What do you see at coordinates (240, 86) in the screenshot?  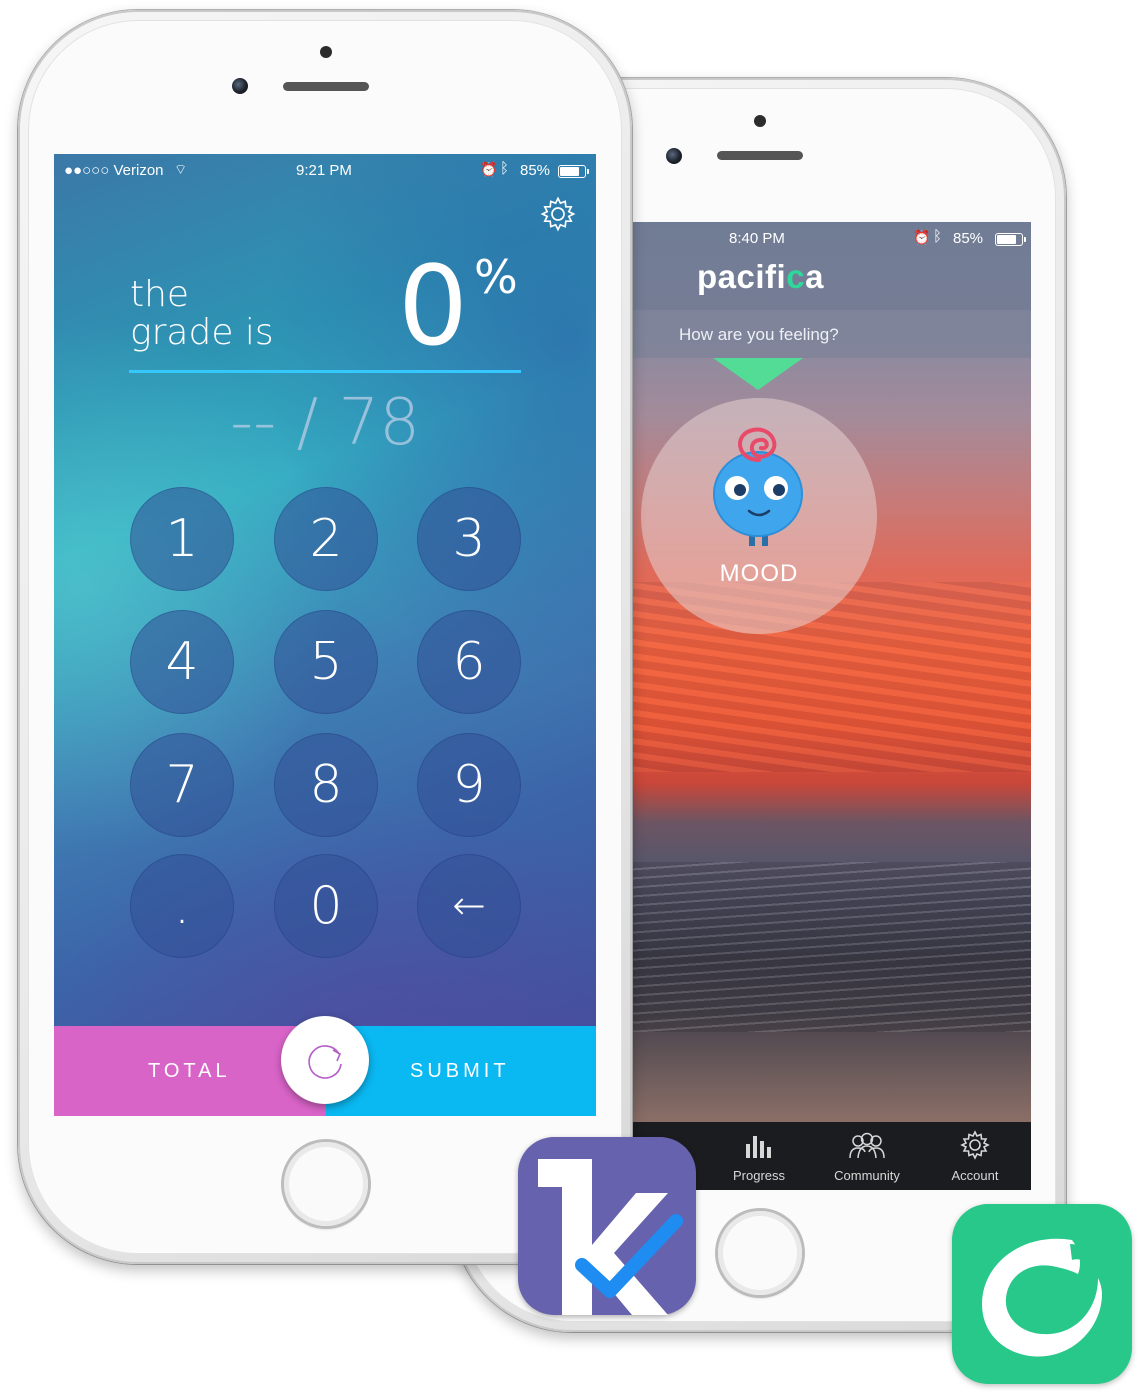 I see `front-phone-camera` at bounding box center [240, 86].